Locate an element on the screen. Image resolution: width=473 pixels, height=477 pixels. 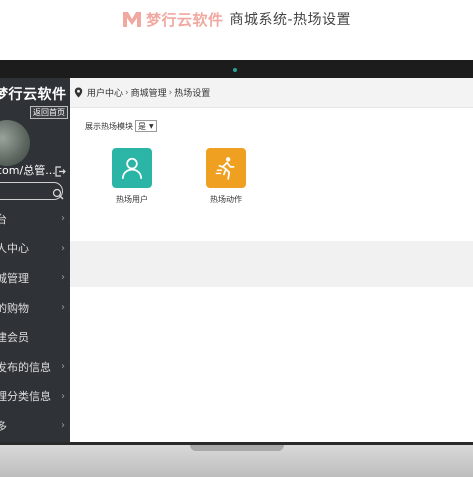
search-icon is located at coordinates (58, 192).